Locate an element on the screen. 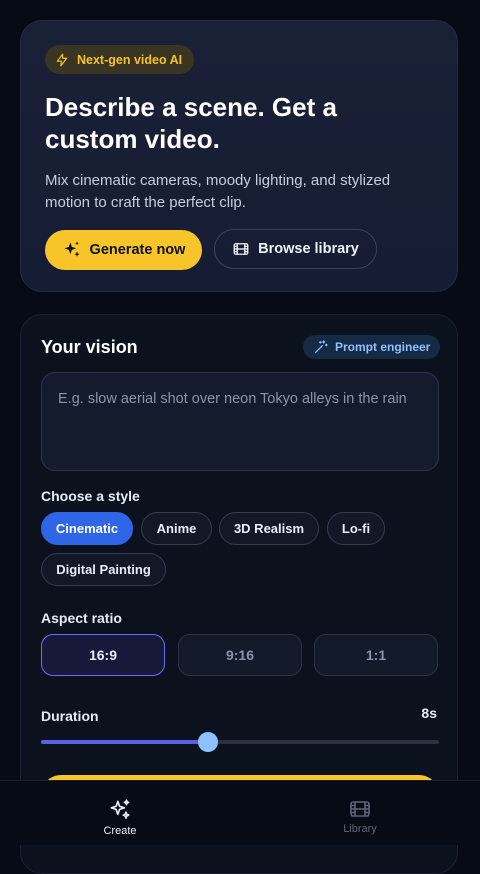  duration-slider is located at coordinates (240, 742).